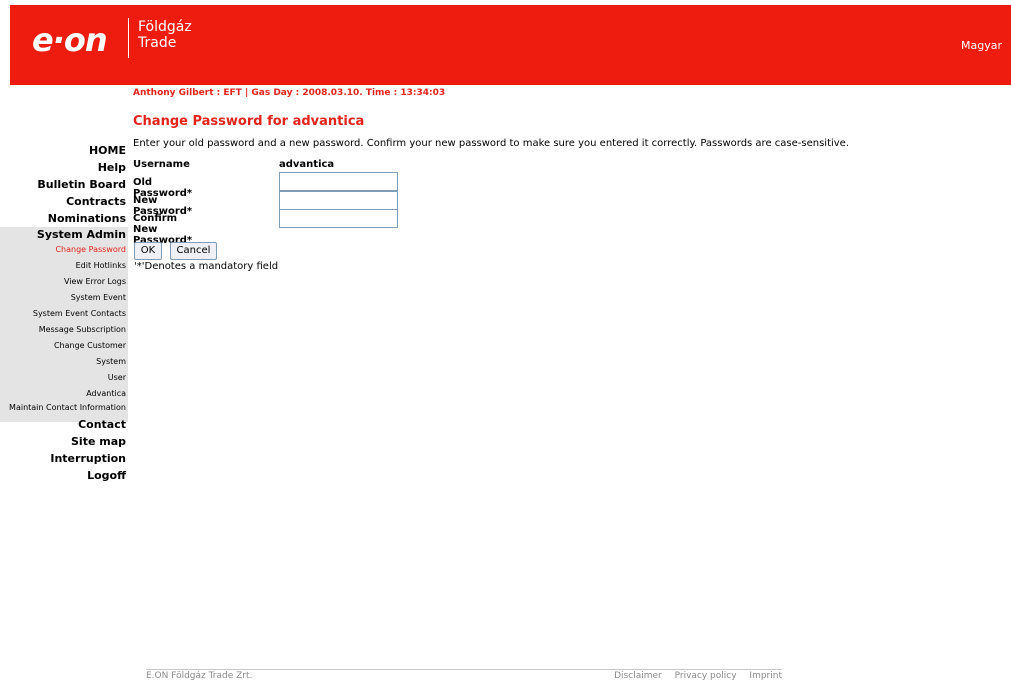  What do you see at coordinates (64, 458) in the screenshot?
I see `nav-interruption: Interruption` at bounding box center [64, 458].